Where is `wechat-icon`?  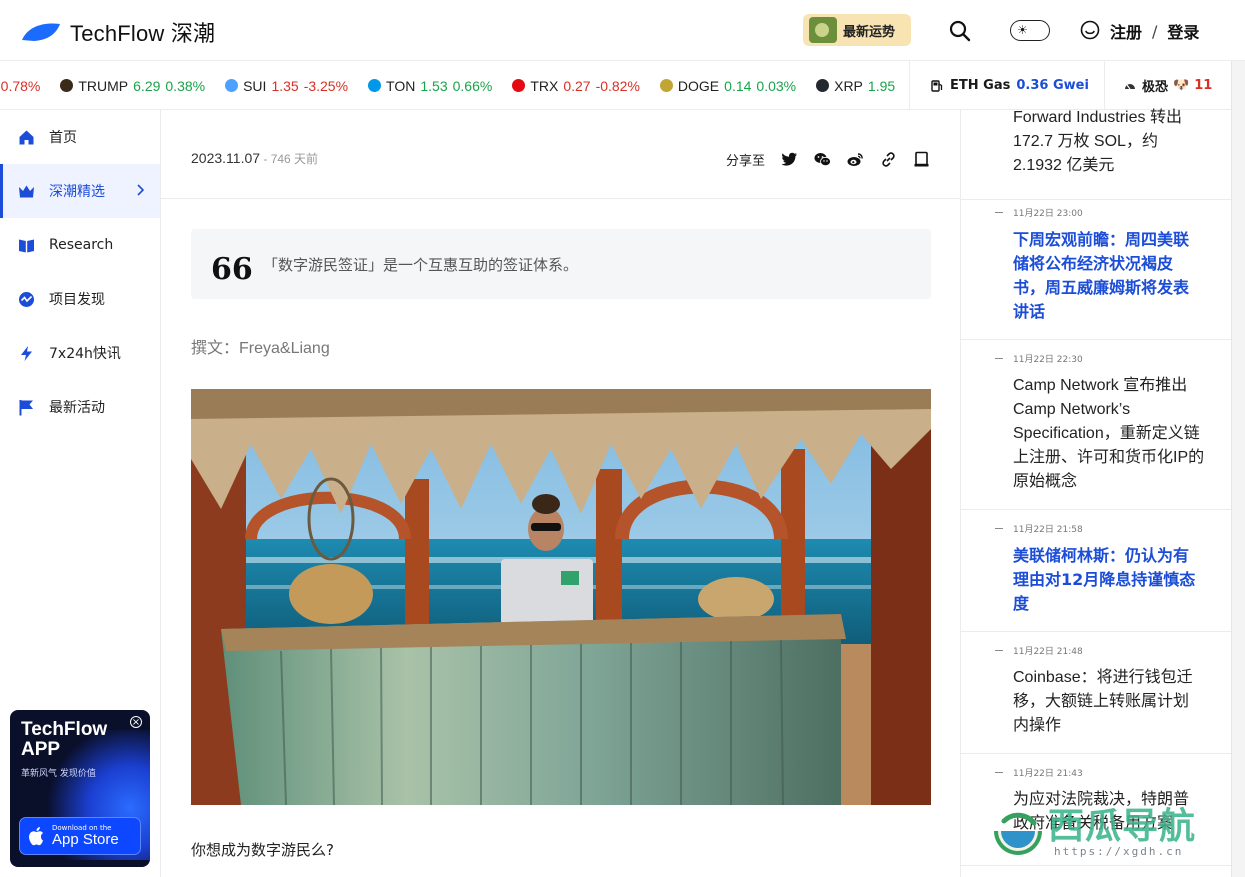
wechat-icon is located at coordinates (822, 159).